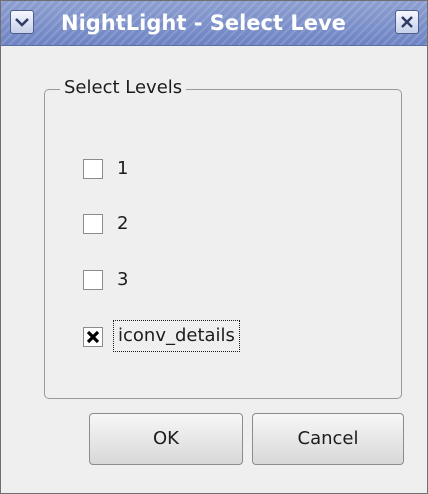 The image size is (428, 494). I want to click on window-menu-button, so click(22, 22).